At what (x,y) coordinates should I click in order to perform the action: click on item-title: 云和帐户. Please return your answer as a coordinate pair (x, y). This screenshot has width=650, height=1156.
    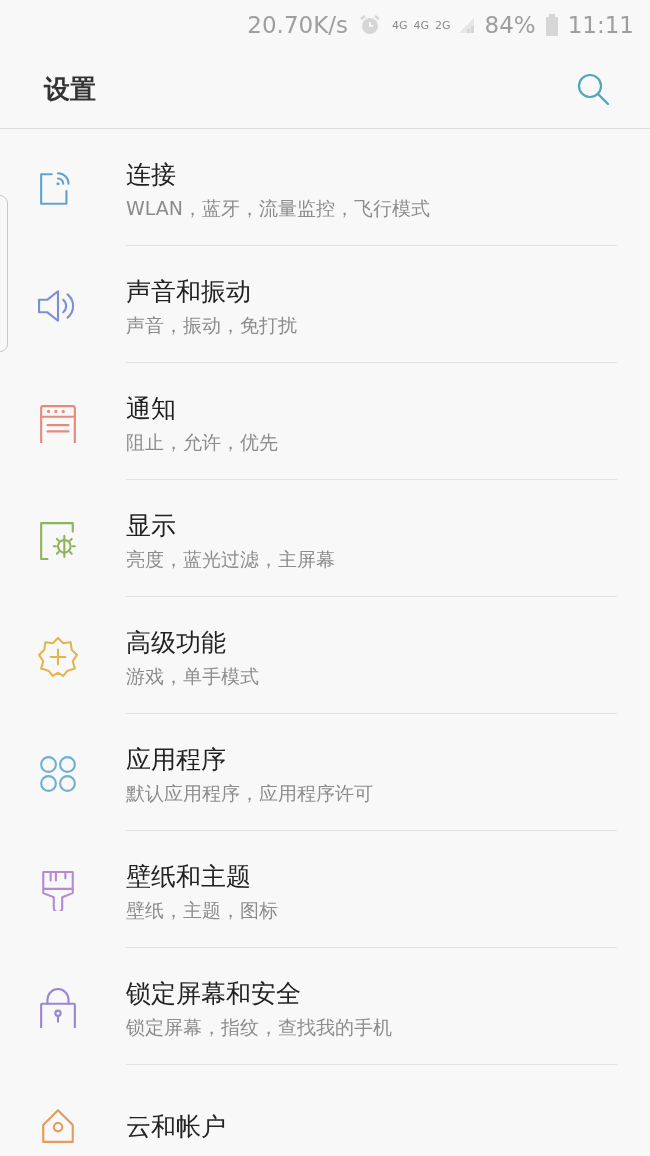
    Looking at the image, I should click on (176, 1126).